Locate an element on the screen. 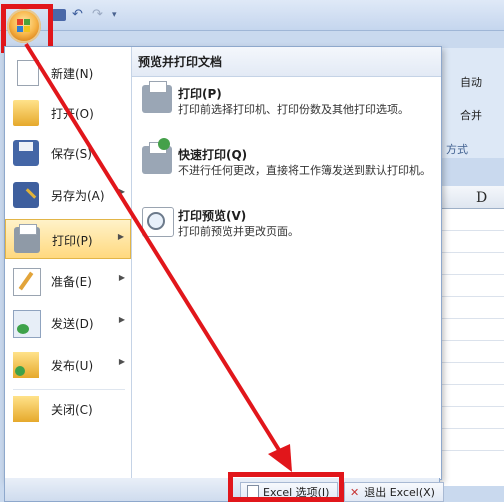 The width and height of the screenshot is (504, 502). print-option-desc: 打印前选择打印机、打印份数及其他打印选项。 is located at coordinates (293, 109).